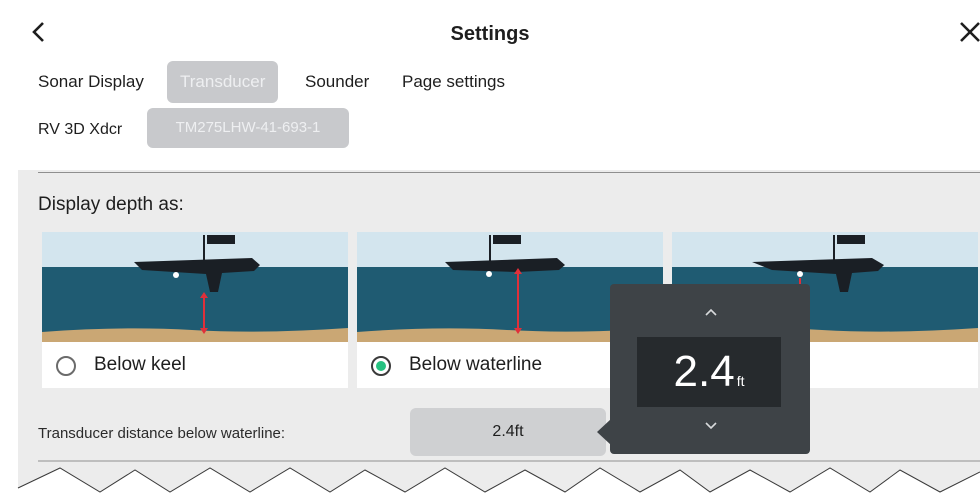 The image size is (980, 493). I want to click on below-waterline-radio, so click(381, 366).